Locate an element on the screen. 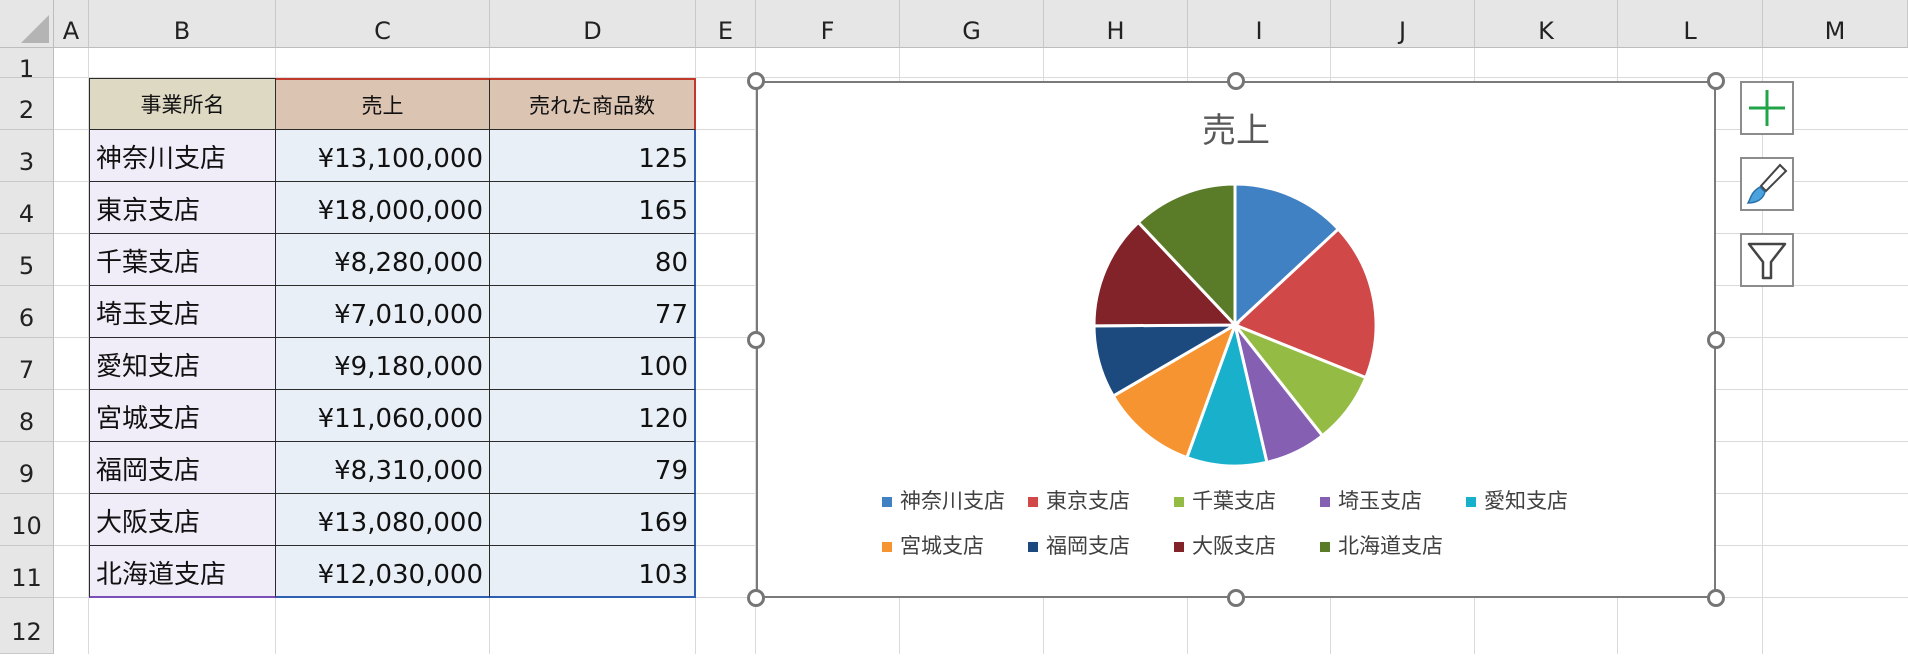  legend-label: 福岡支店 is located at coordinates (1088, 546).